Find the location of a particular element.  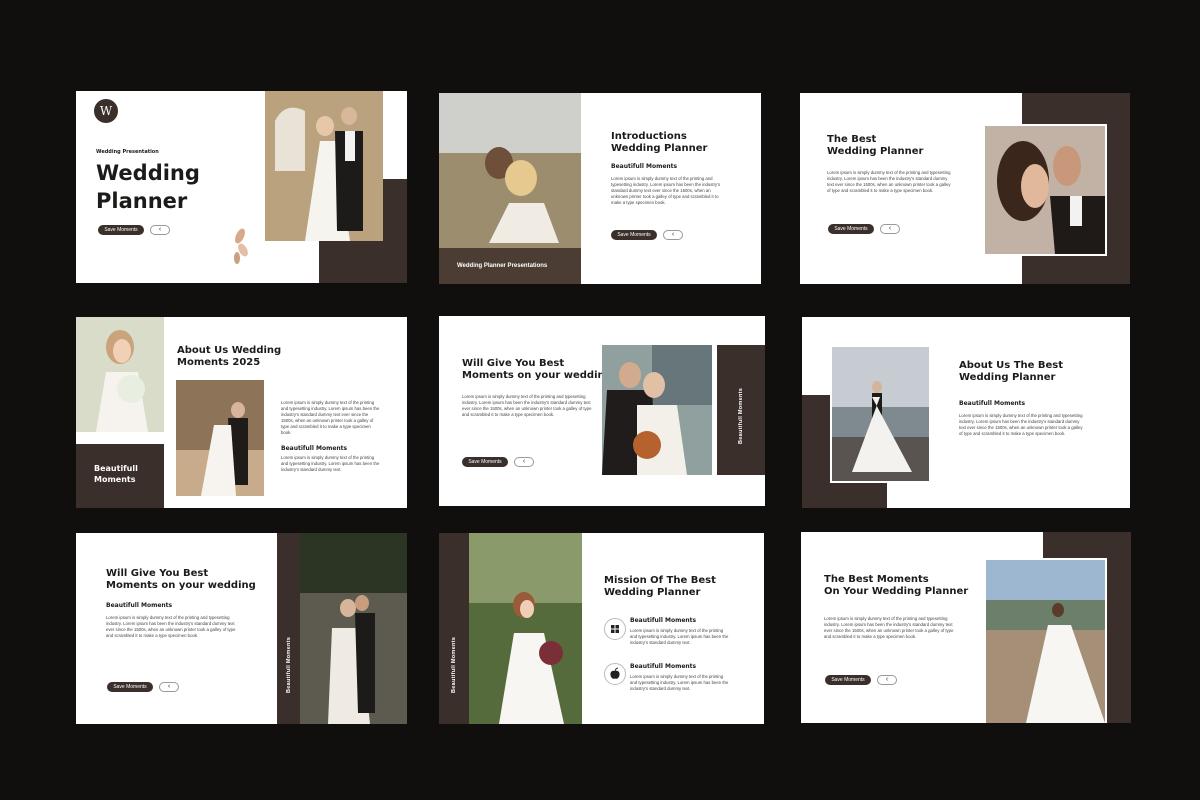

couple-car-photo is located at coordinates (657, 410).